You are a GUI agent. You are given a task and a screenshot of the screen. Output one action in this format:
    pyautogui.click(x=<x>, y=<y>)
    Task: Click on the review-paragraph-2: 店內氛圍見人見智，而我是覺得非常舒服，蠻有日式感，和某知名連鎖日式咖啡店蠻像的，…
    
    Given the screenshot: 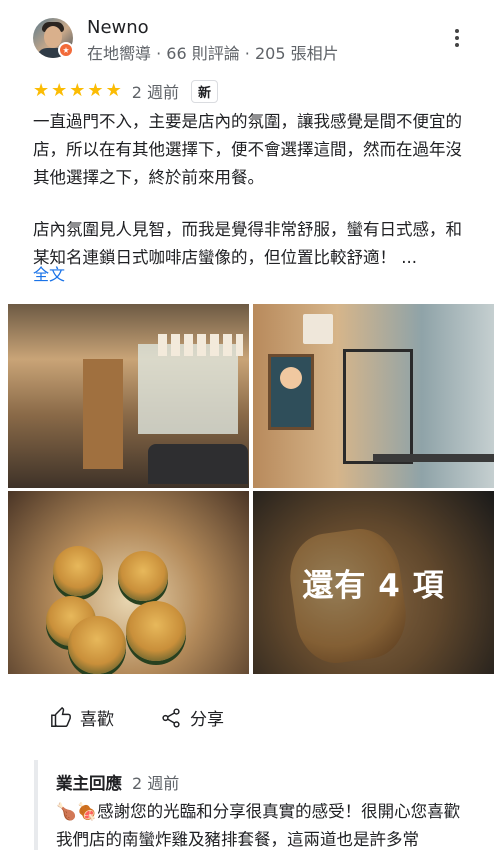 What is the action you would take?
    pyautogui.click(x=247, y=243)
    